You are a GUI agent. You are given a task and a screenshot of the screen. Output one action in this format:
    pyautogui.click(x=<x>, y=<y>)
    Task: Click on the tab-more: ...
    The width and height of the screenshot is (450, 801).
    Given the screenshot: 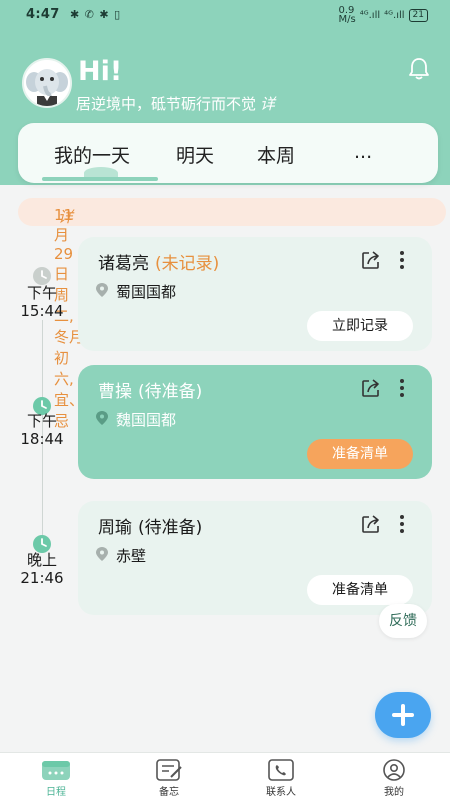 What is the action you would take?
    pyautogui.click(x=363, y=152)
    